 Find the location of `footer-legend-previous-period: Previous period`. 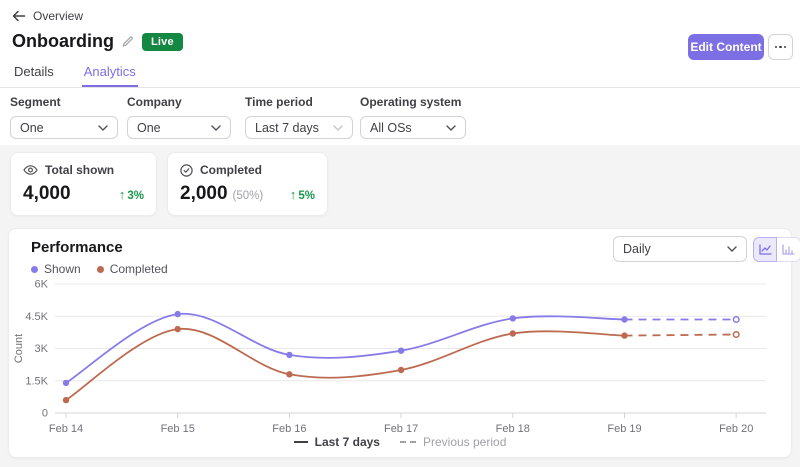

footer-legend-previous-period: Previous period is located at coordinates (453, 442).